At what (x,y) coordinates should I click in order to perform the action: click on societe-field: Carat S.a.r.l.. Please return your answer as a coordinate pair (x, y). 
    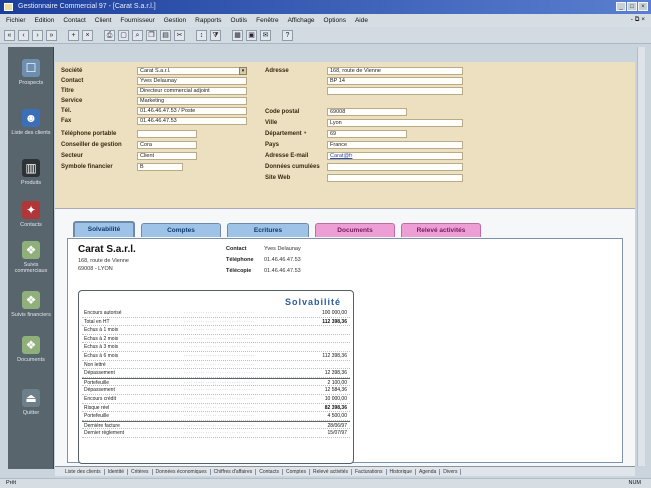
    Looking at the image, I should click on (192, 71).